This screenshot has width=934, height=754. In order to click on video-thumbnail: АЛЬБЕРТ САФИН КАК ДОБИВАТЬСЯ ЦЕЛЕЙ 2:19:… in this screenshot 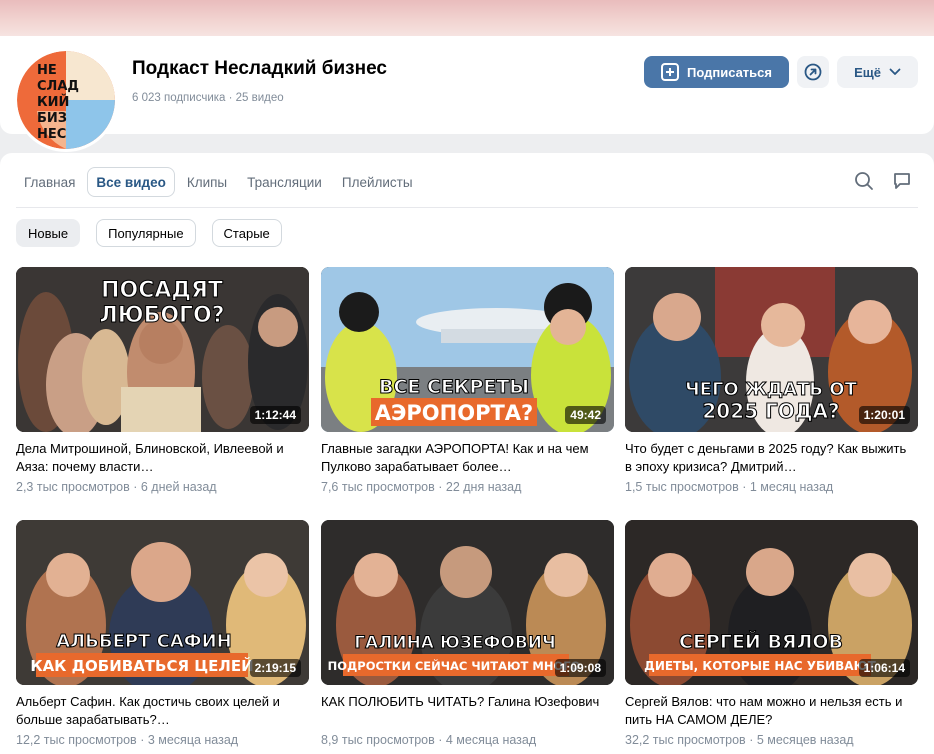, I will do `click(162, 602)`.